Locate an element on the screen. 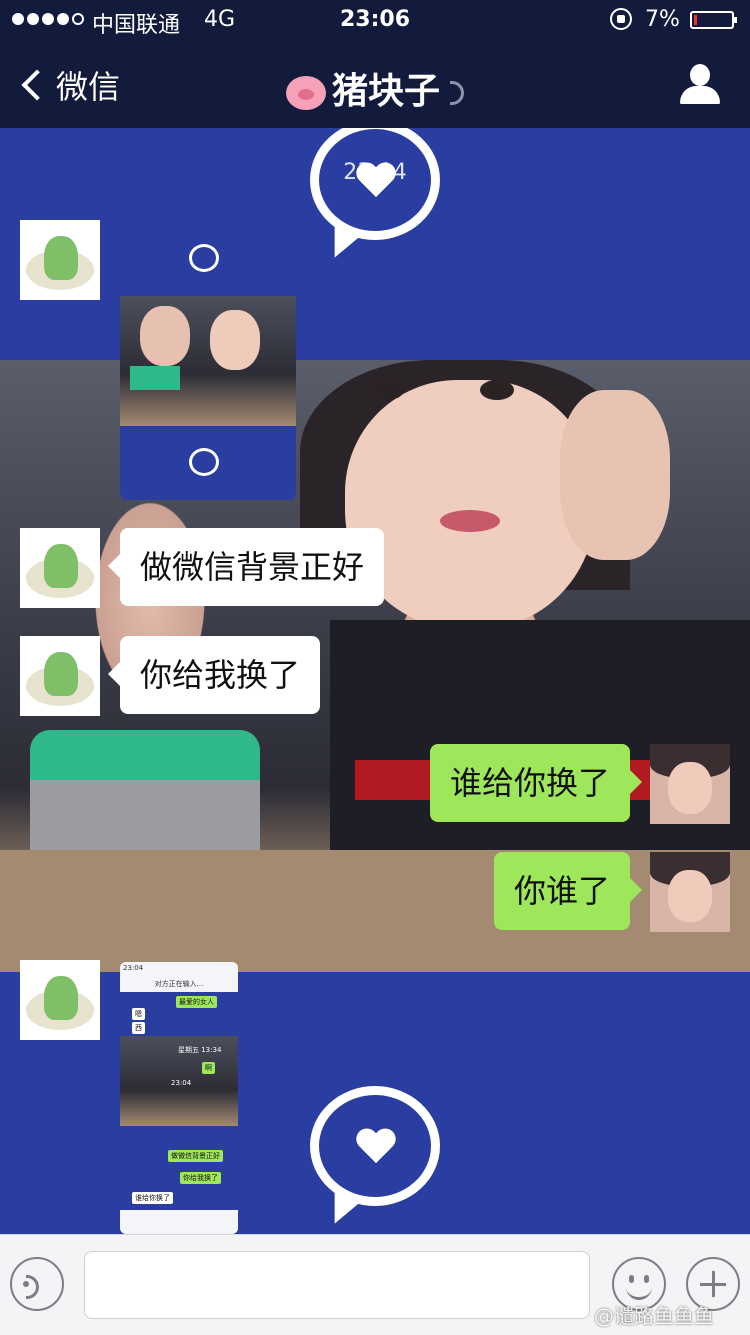  image-thumbnail is located at coordinates (208, 361).